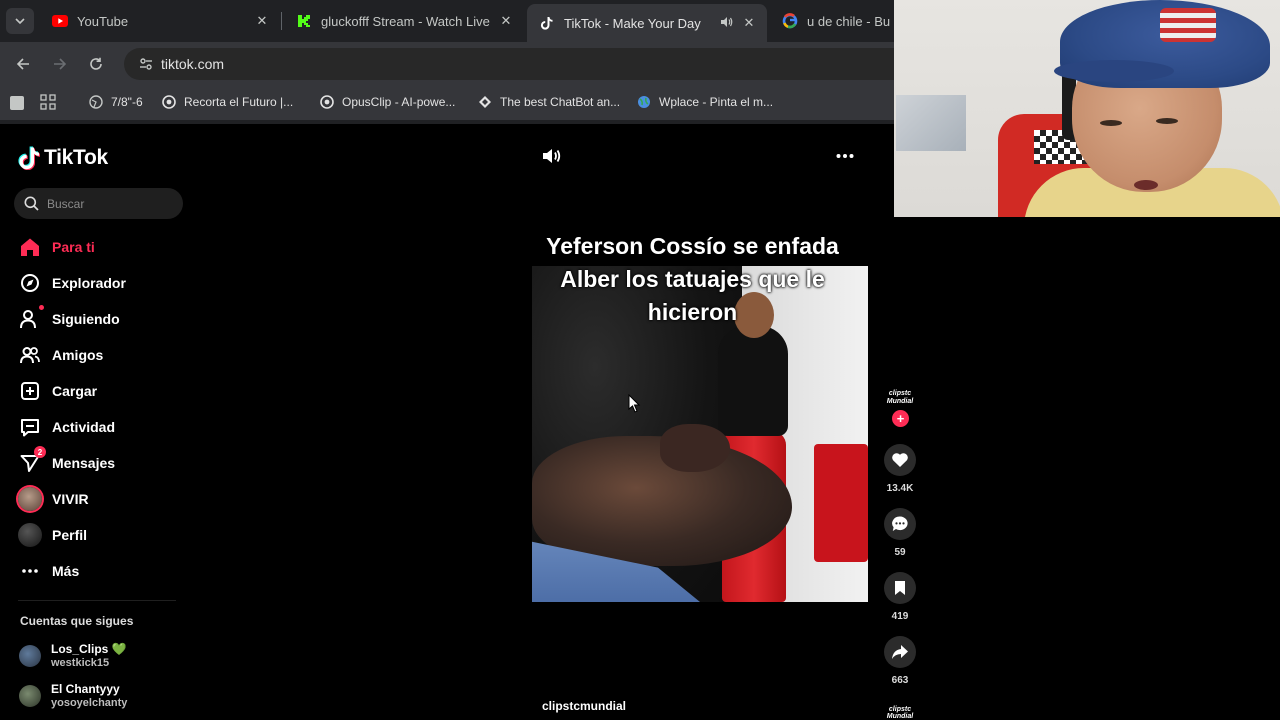  Describe the element at coordinates (115, 102) in the screenshot. I see `bookmark-item: 7/8"-6` at that location.